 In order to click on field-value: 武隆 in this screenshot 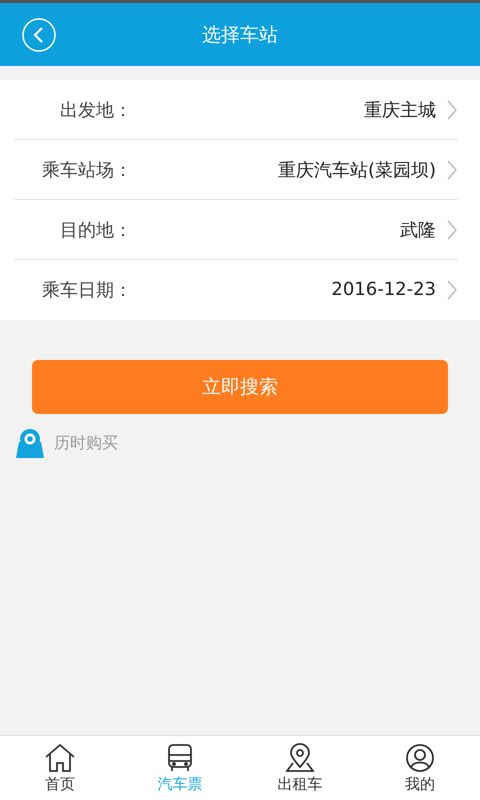, I will do `click(417, 230)`.